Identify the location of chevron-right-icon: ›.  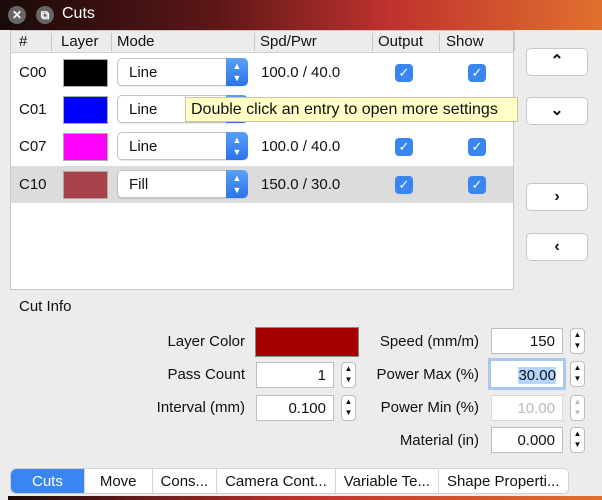
(557, 196).